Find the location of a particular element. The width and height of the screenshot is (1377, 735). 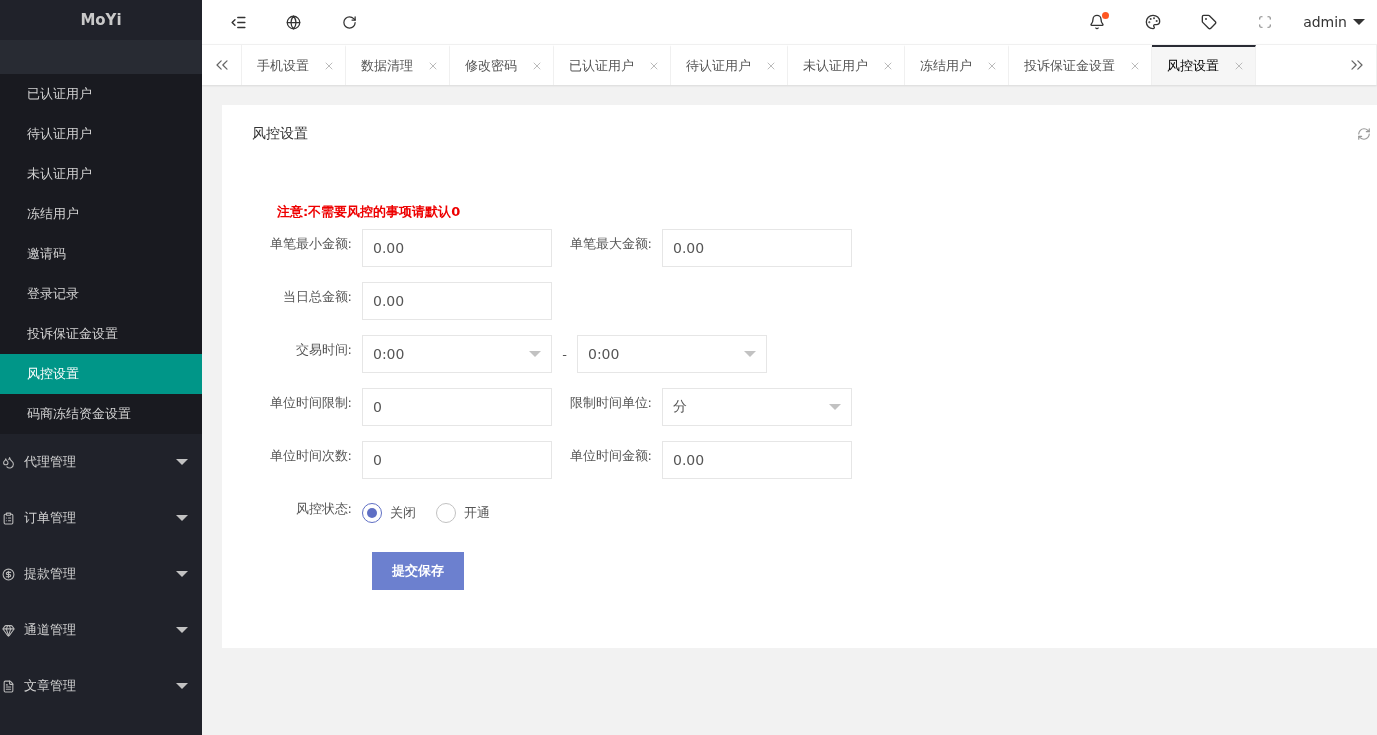

menu-group: 订单管理 is located at coordinates (95, 518).